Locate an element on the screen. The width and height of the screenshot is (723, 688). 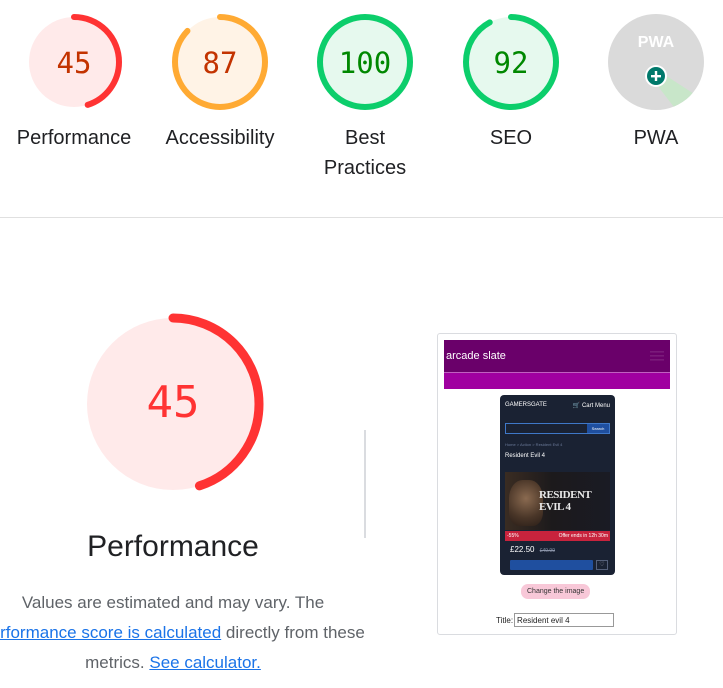
main-performance-gauge: 45 is located at coordinates (173, 406).